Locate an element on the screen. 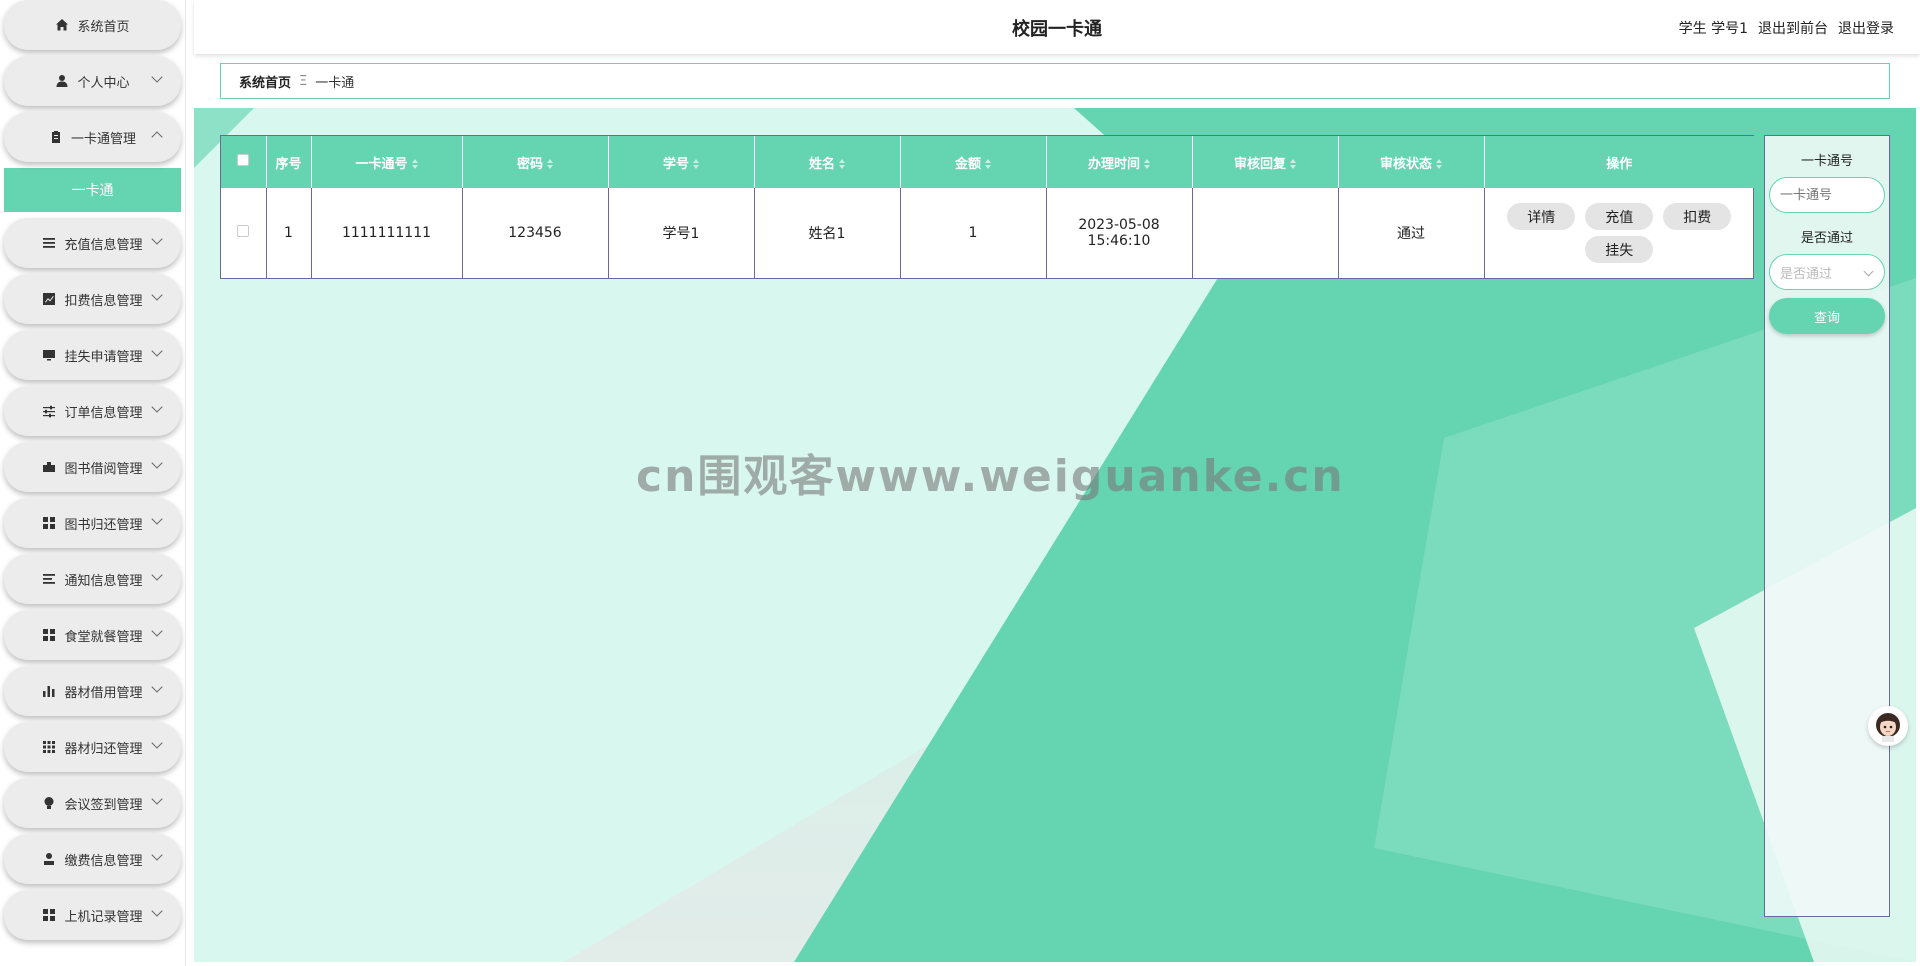 Image resolution: width=1920 pixels, height=966 pixels. breadcrumb-home: 系统首页 is located at coordinates (265, 81).